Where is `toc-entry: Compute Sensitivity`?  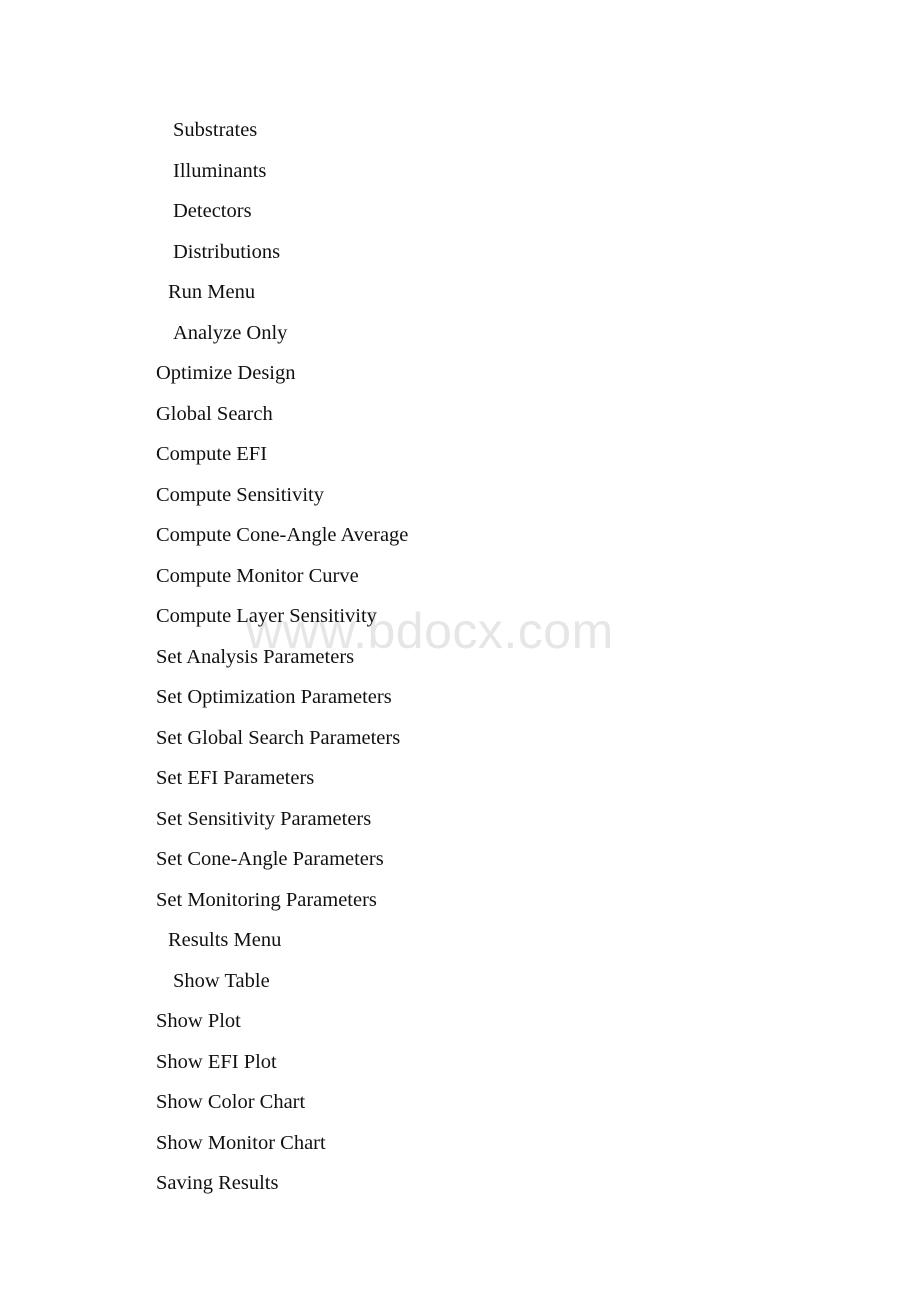 toc-entry: Compute Sensitivity is located at coordinates (460, 495).